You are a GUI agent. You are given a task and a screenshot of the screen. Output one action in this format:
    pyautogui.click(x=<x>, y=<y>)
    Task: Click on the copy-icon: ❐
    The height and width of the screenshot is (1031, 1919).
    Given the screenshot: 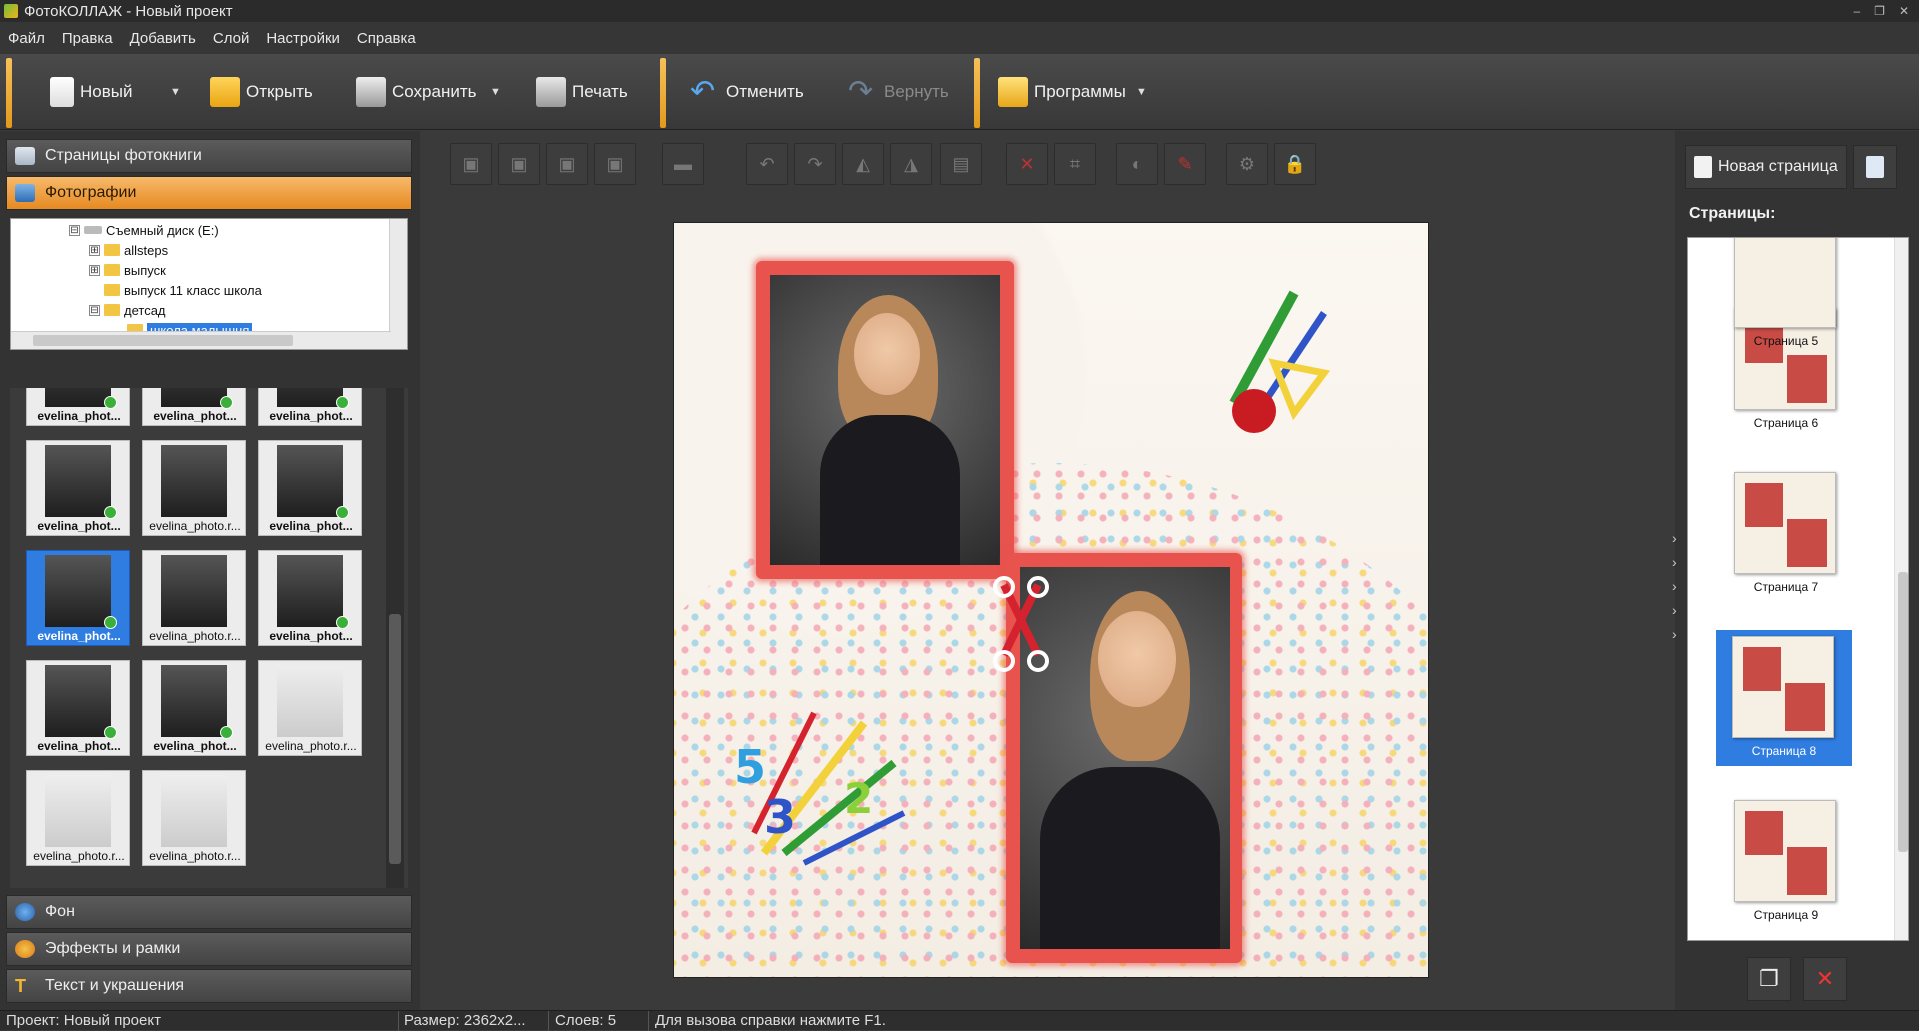 What is the action you would take?
    pyautogui.click(x=1769, y=978)
    